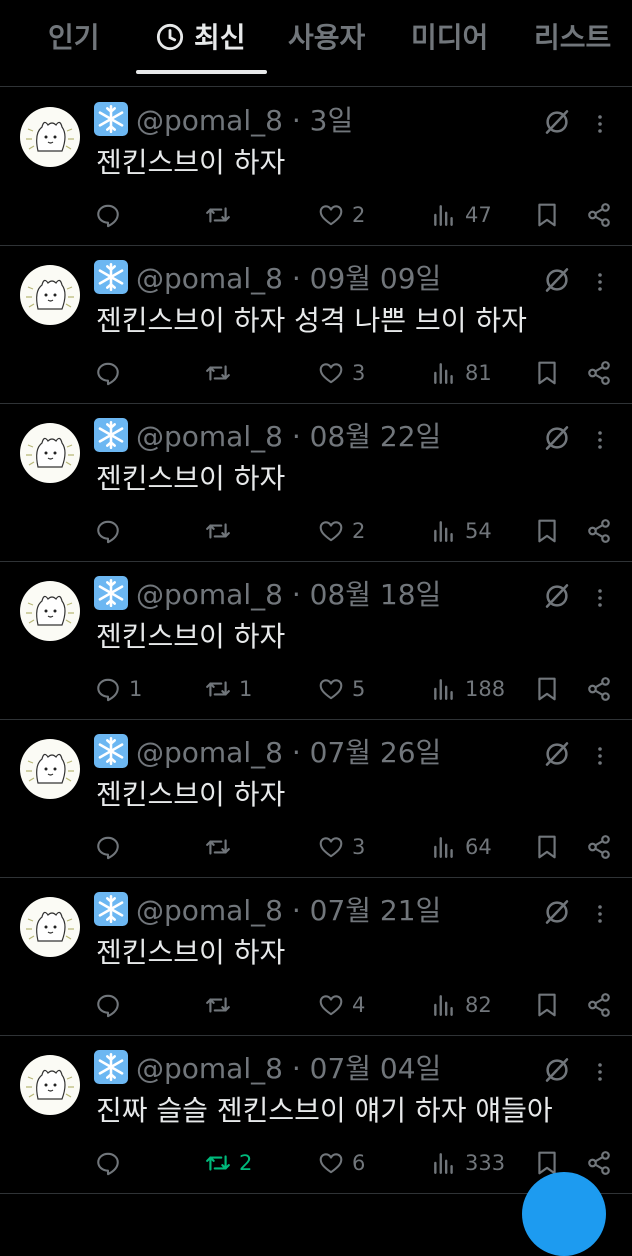 The width and height of the screenshot is (632, 1256). What do you see at coordinates (201, 38) in the screenshot?
I see `tab-latest: 최신` at bounding box center [201, 38].